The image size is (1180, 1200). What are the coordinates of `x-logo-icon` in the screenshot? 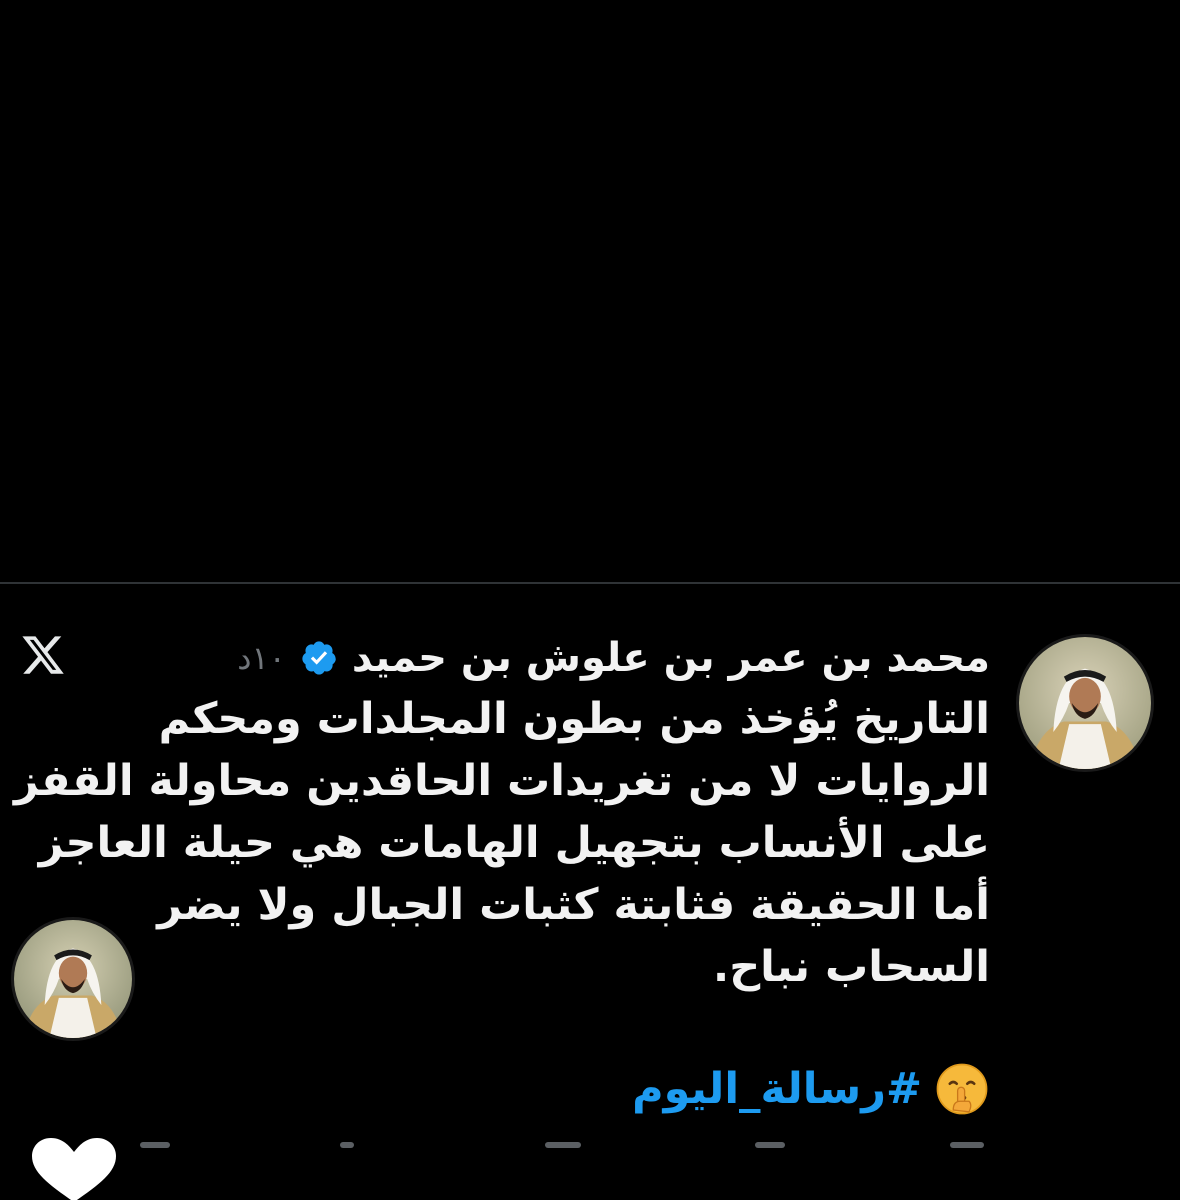 It's located at (43, 655).